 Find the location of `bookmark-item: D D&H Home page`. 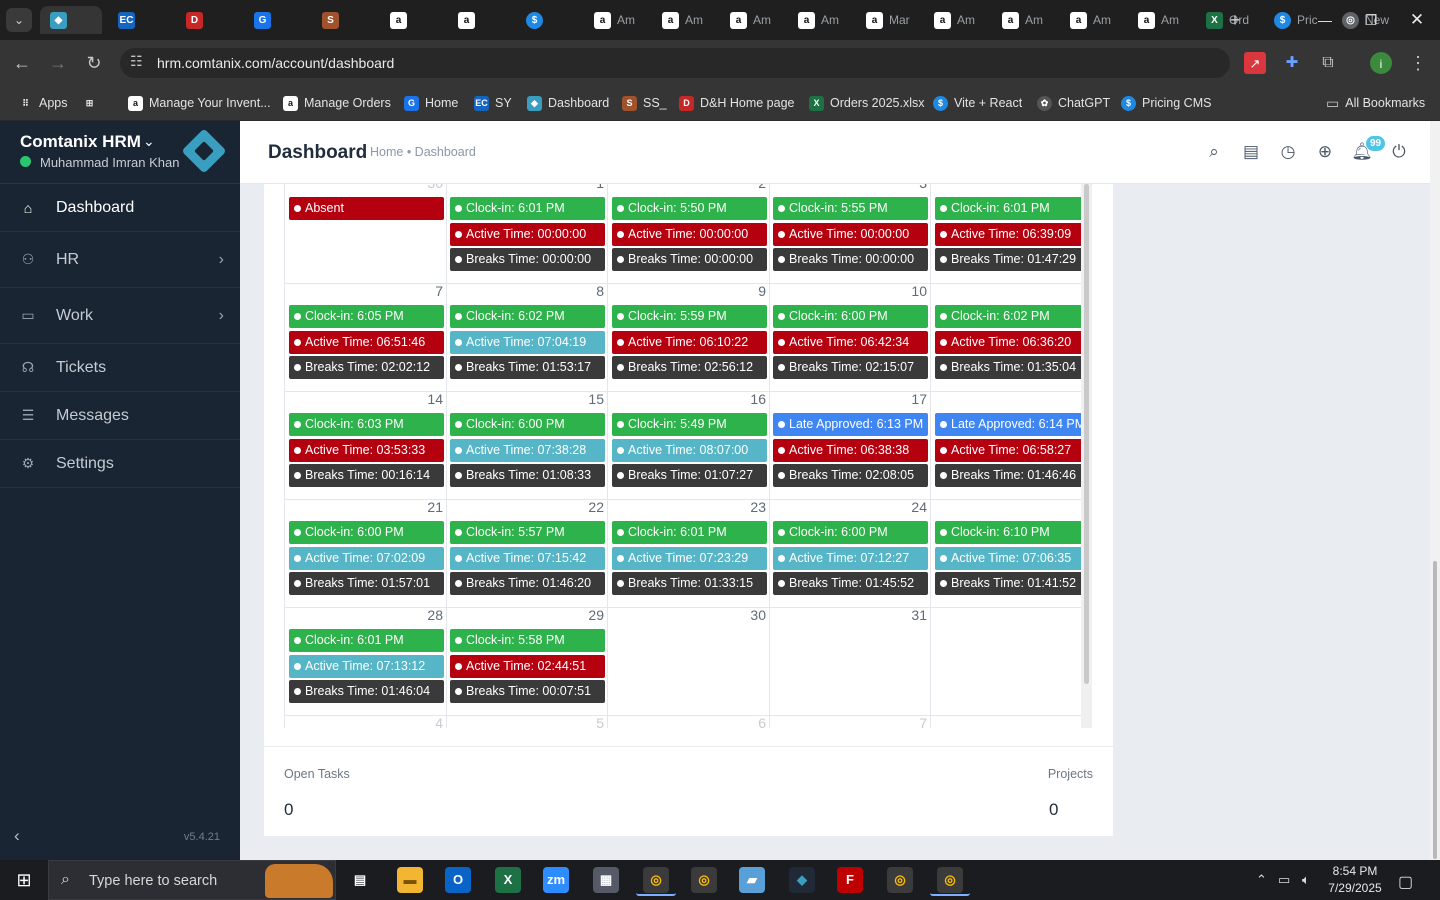

bookmark-item: D D&H Home page is located at coordinates (737, 103).